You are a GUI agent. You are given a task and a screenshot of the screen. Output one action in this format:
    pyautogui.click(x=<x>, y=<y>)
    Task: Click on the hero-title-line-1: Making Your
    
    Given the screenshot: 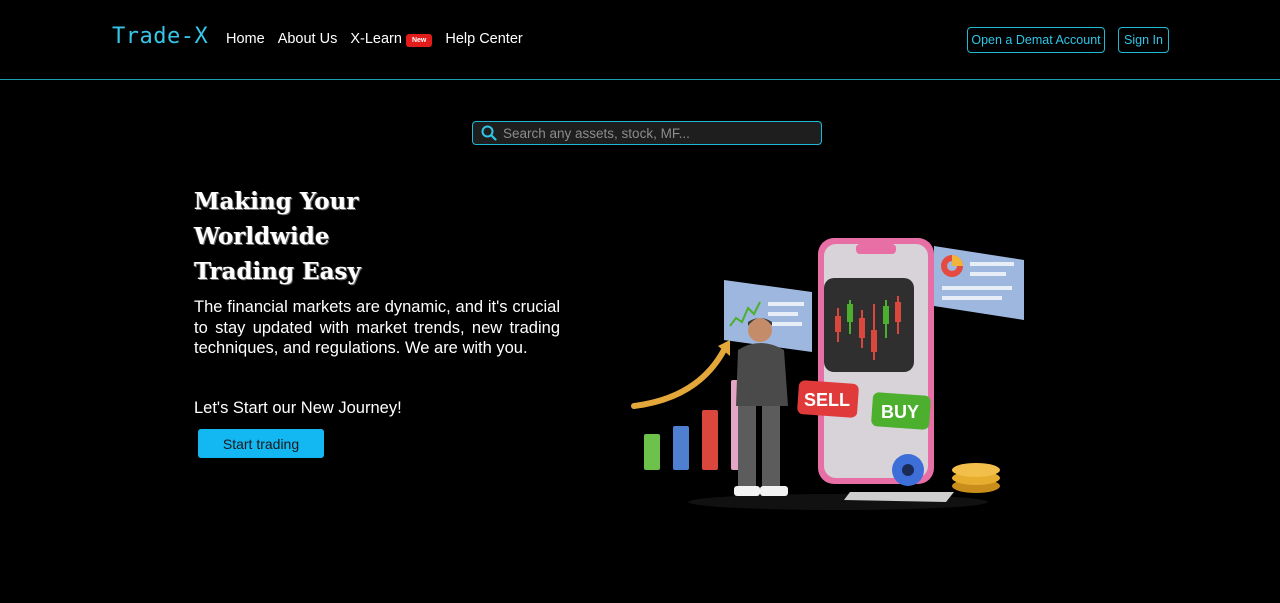 What is the action you would take?
    pyautogui.click(x=276, y=201)
    